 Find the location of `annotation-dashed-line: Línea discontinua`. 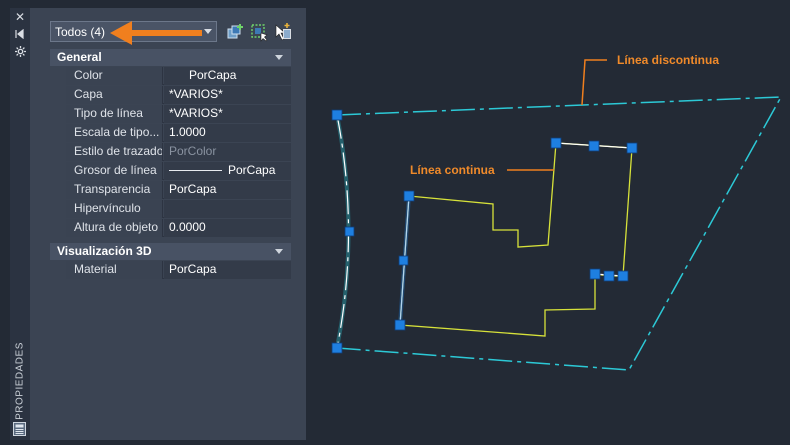

annotation-dashed-line: Línea discontinua is located at coordinates (668, 60).